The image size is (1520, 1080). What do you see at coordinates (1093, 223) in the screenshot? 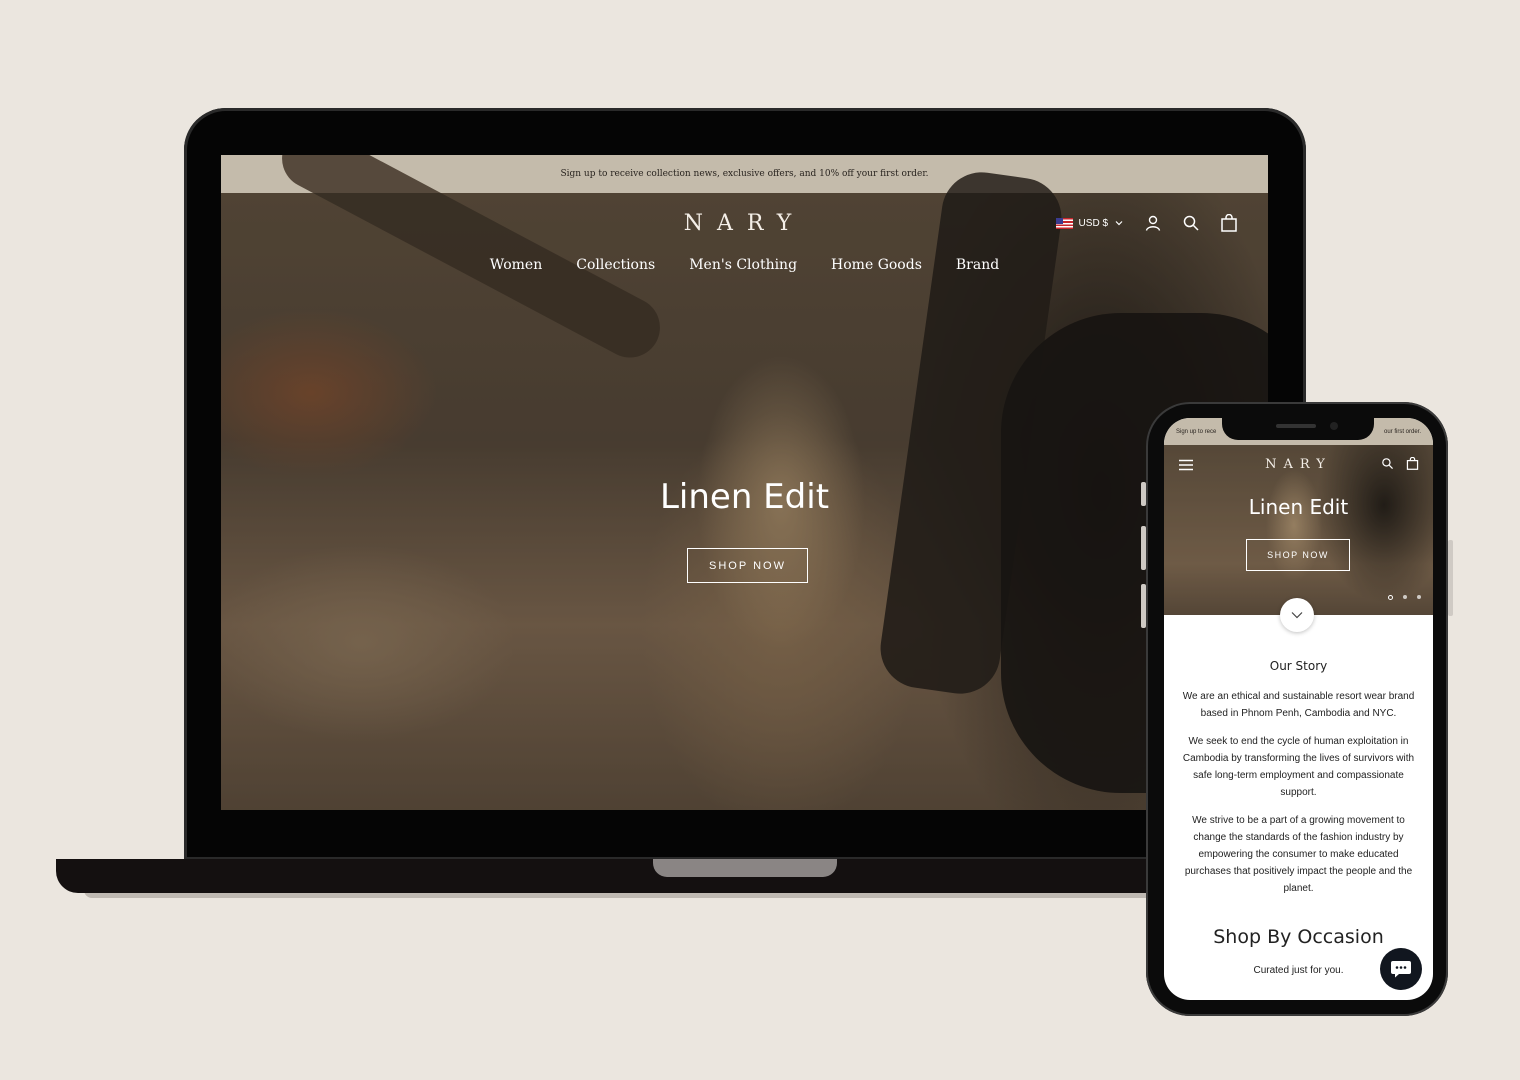
I see `currency-label: USD $` at bounding box center [1093, 223].